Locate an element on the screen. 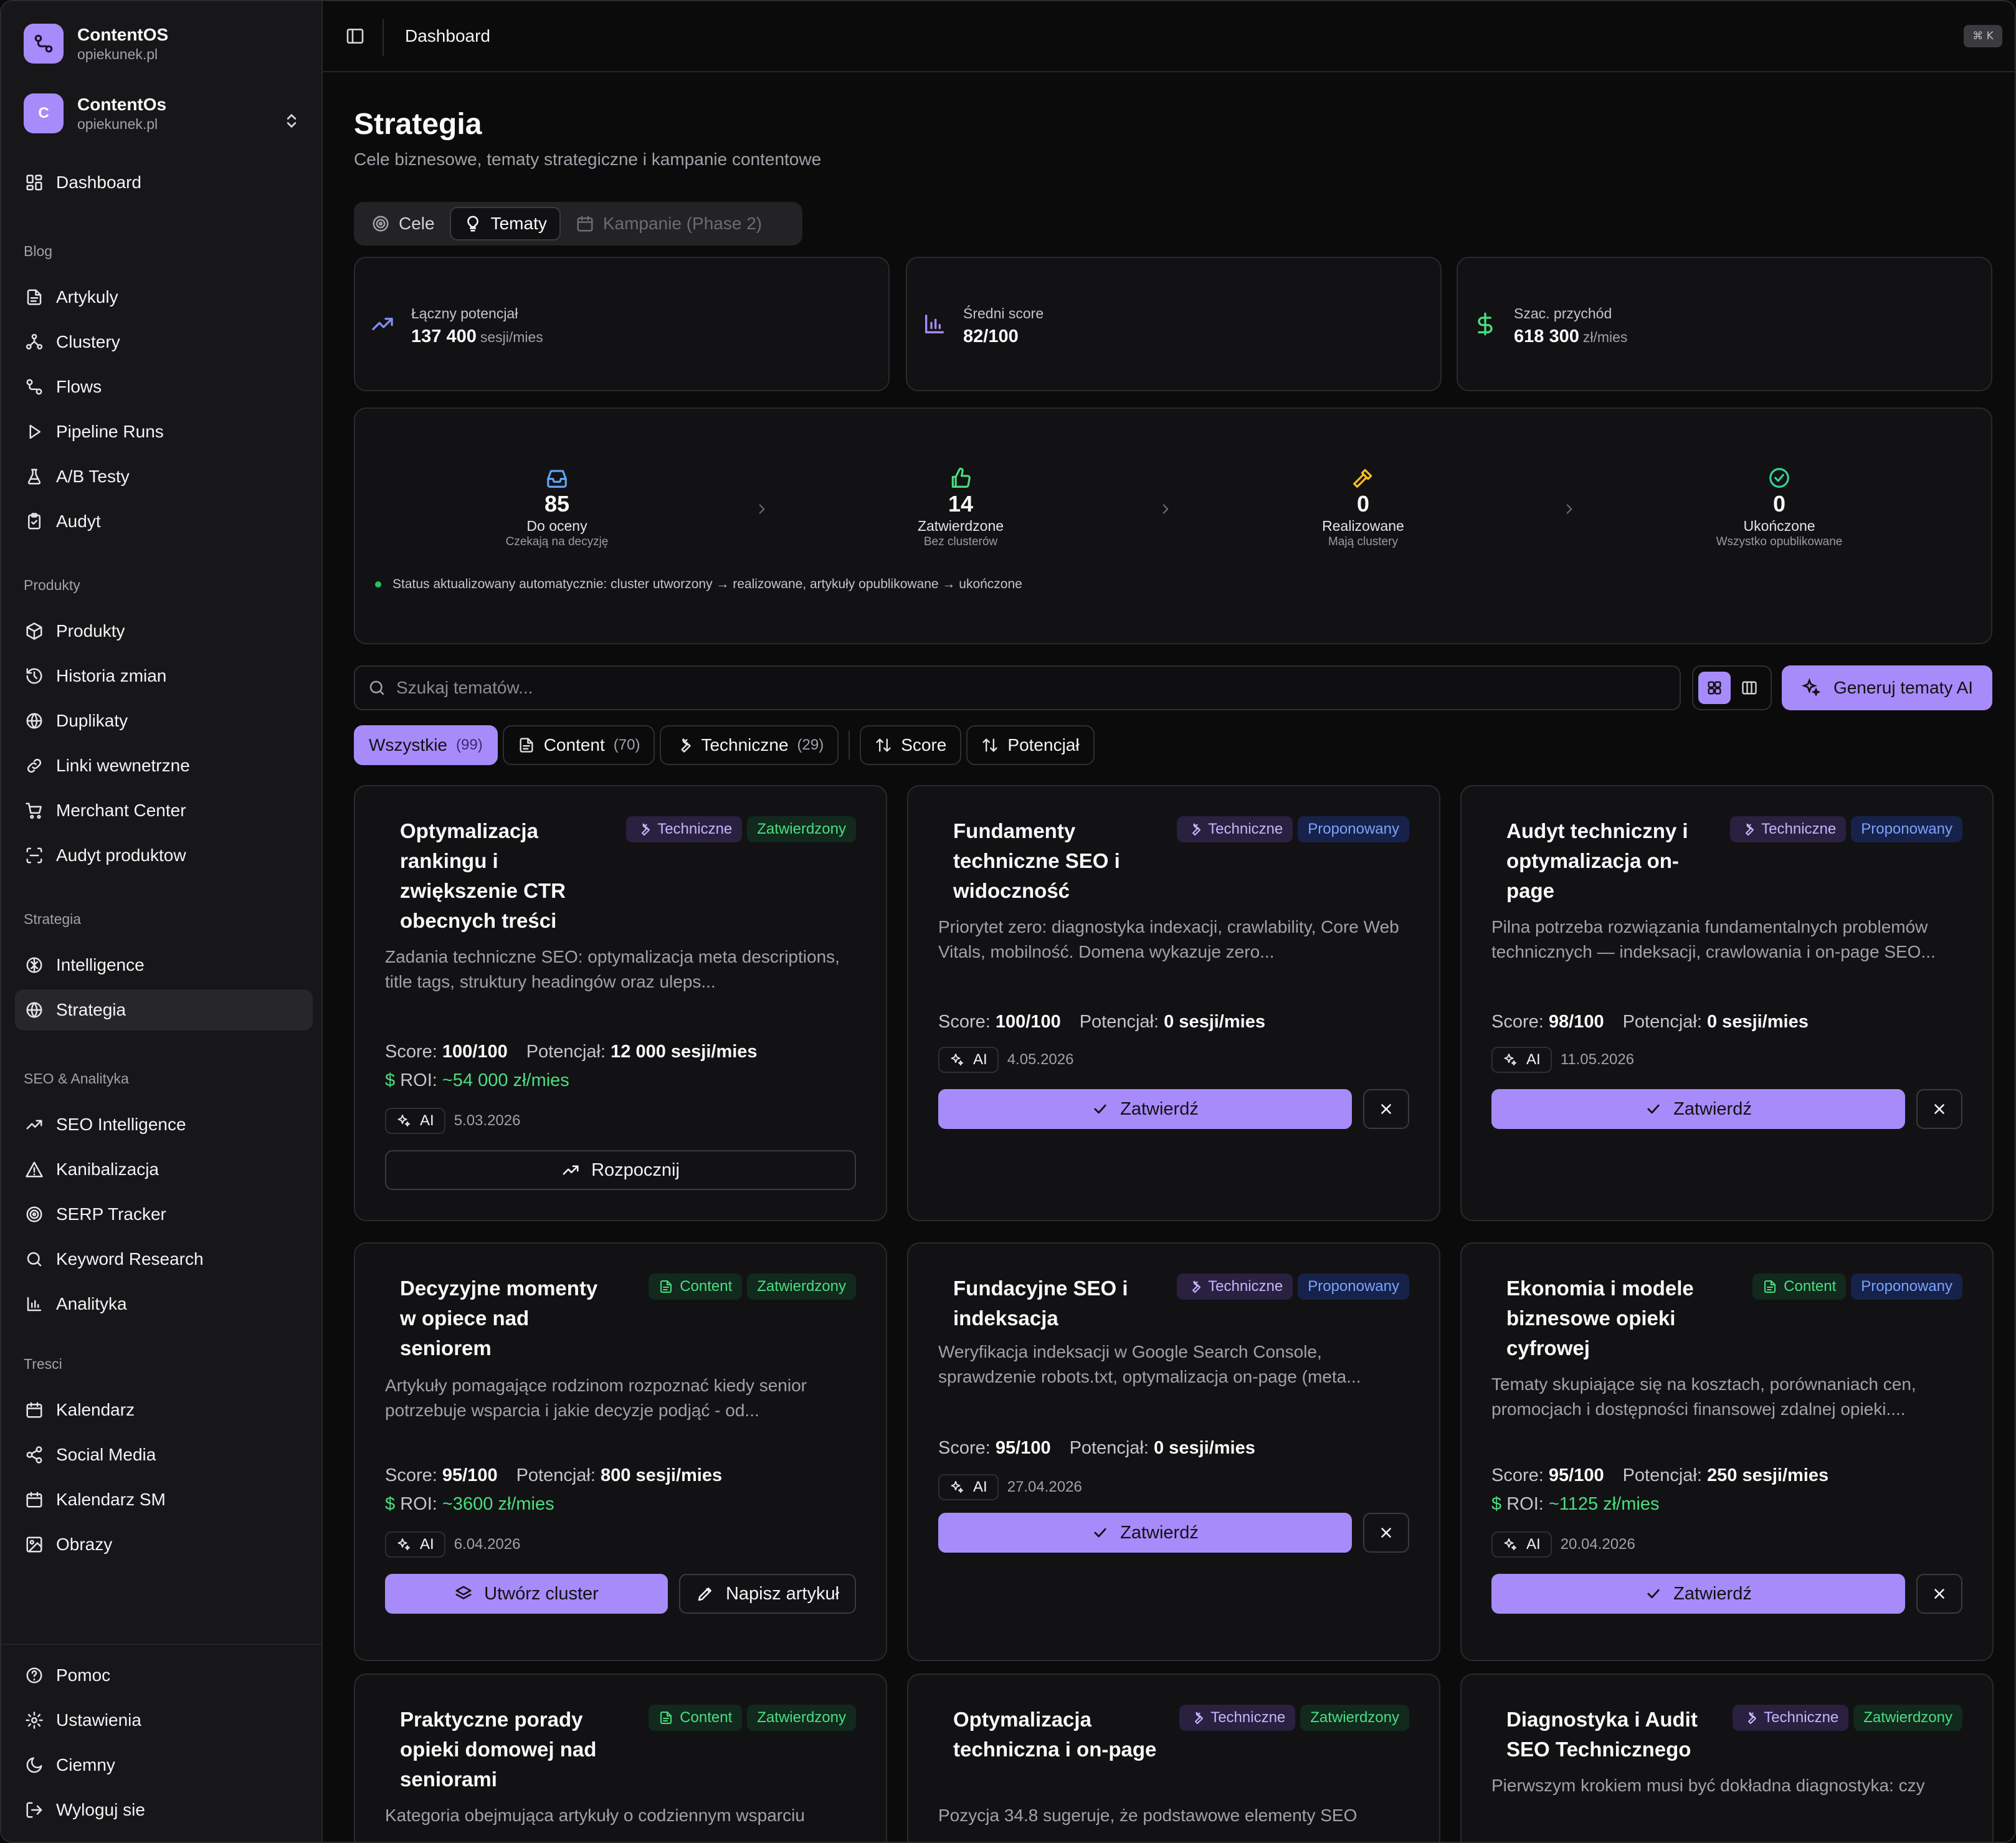  create-cluster-button: Utwórz cluster is located at coordinates (526, 1594).